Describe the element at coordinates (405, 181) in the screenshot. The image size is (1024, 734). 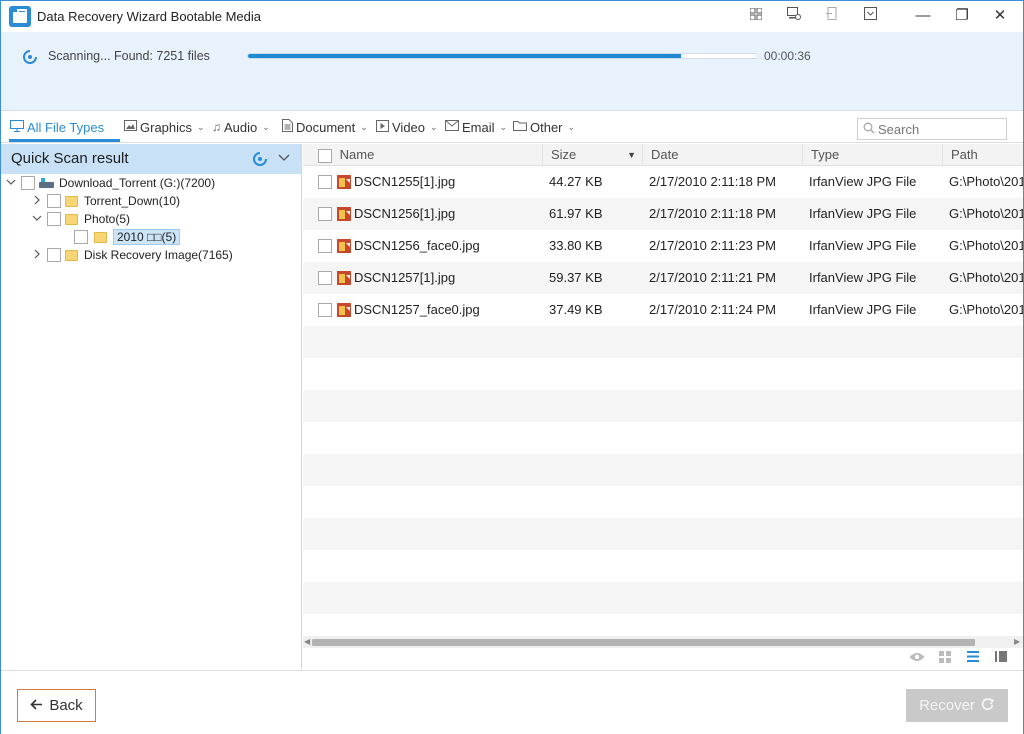
I see `file-name: DSCN1255[1].jpg` at that location.